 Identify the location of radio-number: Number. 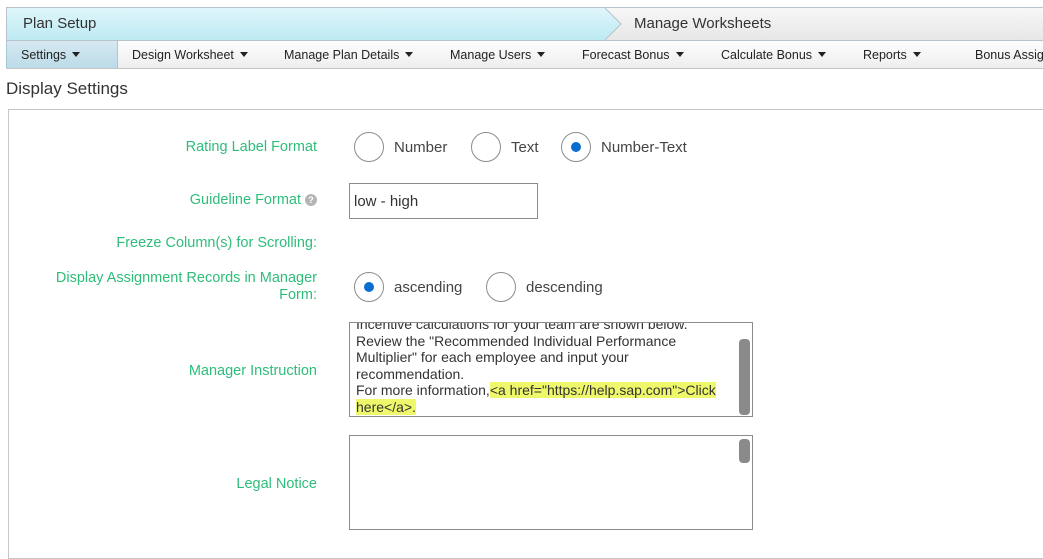
(400, 147).